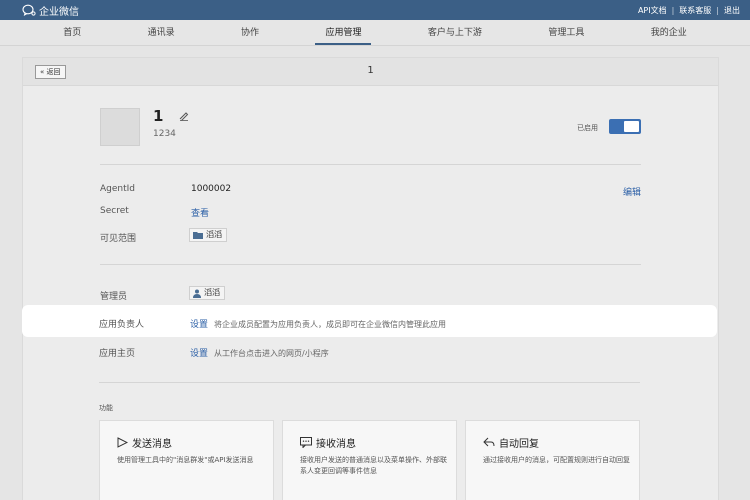  What do you see at coordinates (117, 354) in the screenshot?
I see `homepage-label: 应用主页` at bounding box center [117, 354].